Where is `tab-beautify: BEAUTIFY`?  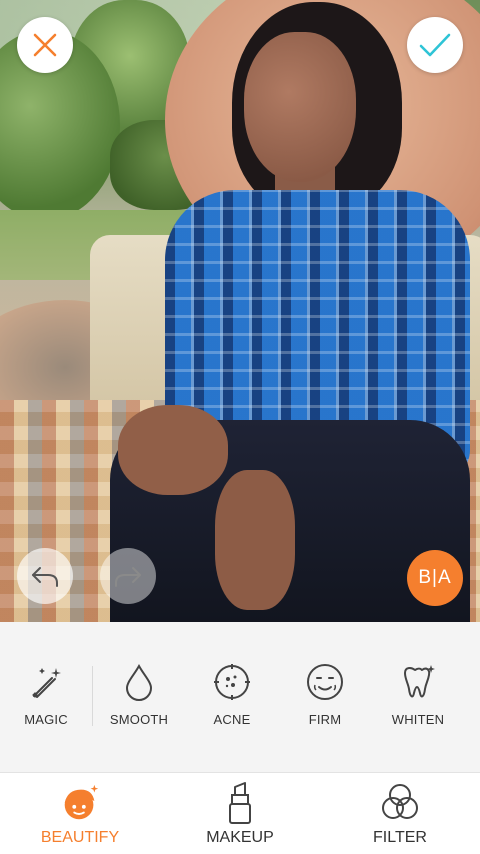
tab-beautify: BEAUTIFY is located at coordinates (80, 816).